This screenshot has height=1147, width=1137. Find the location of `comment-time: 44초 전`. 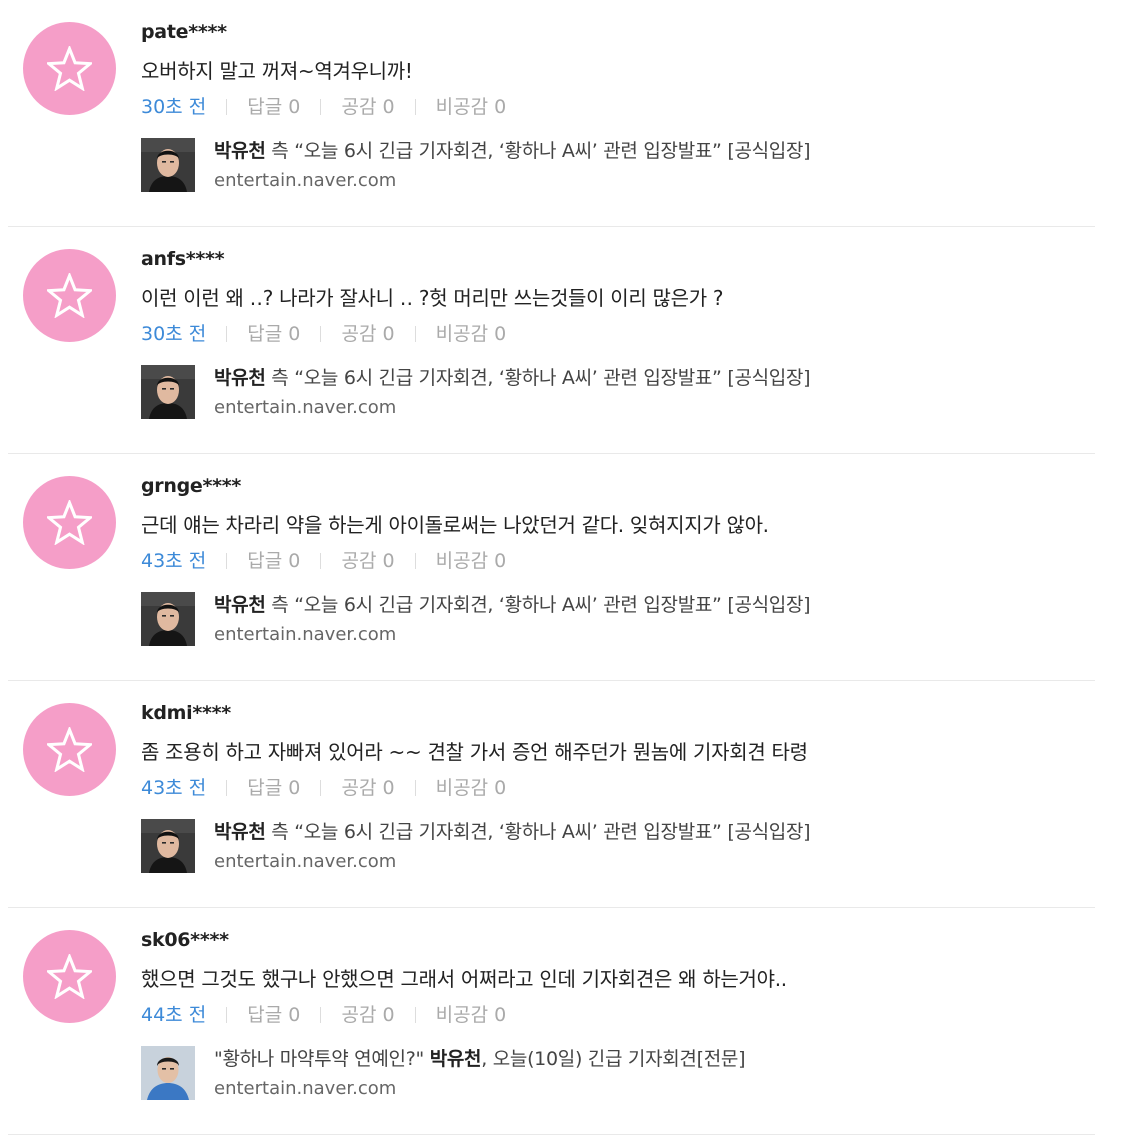

comment-time: 44초 전 is located at coordinates (174, 1015).